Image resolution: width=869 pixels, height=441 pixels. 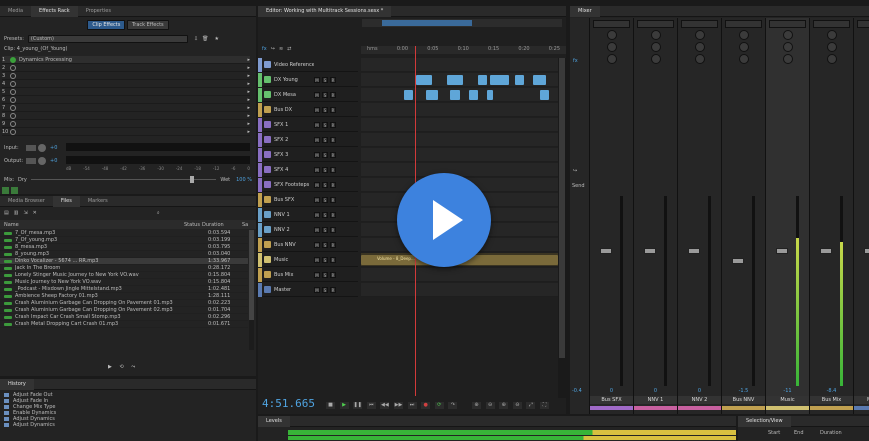 I want to click on track-name: SFX 1, so click(x=294, y=125).